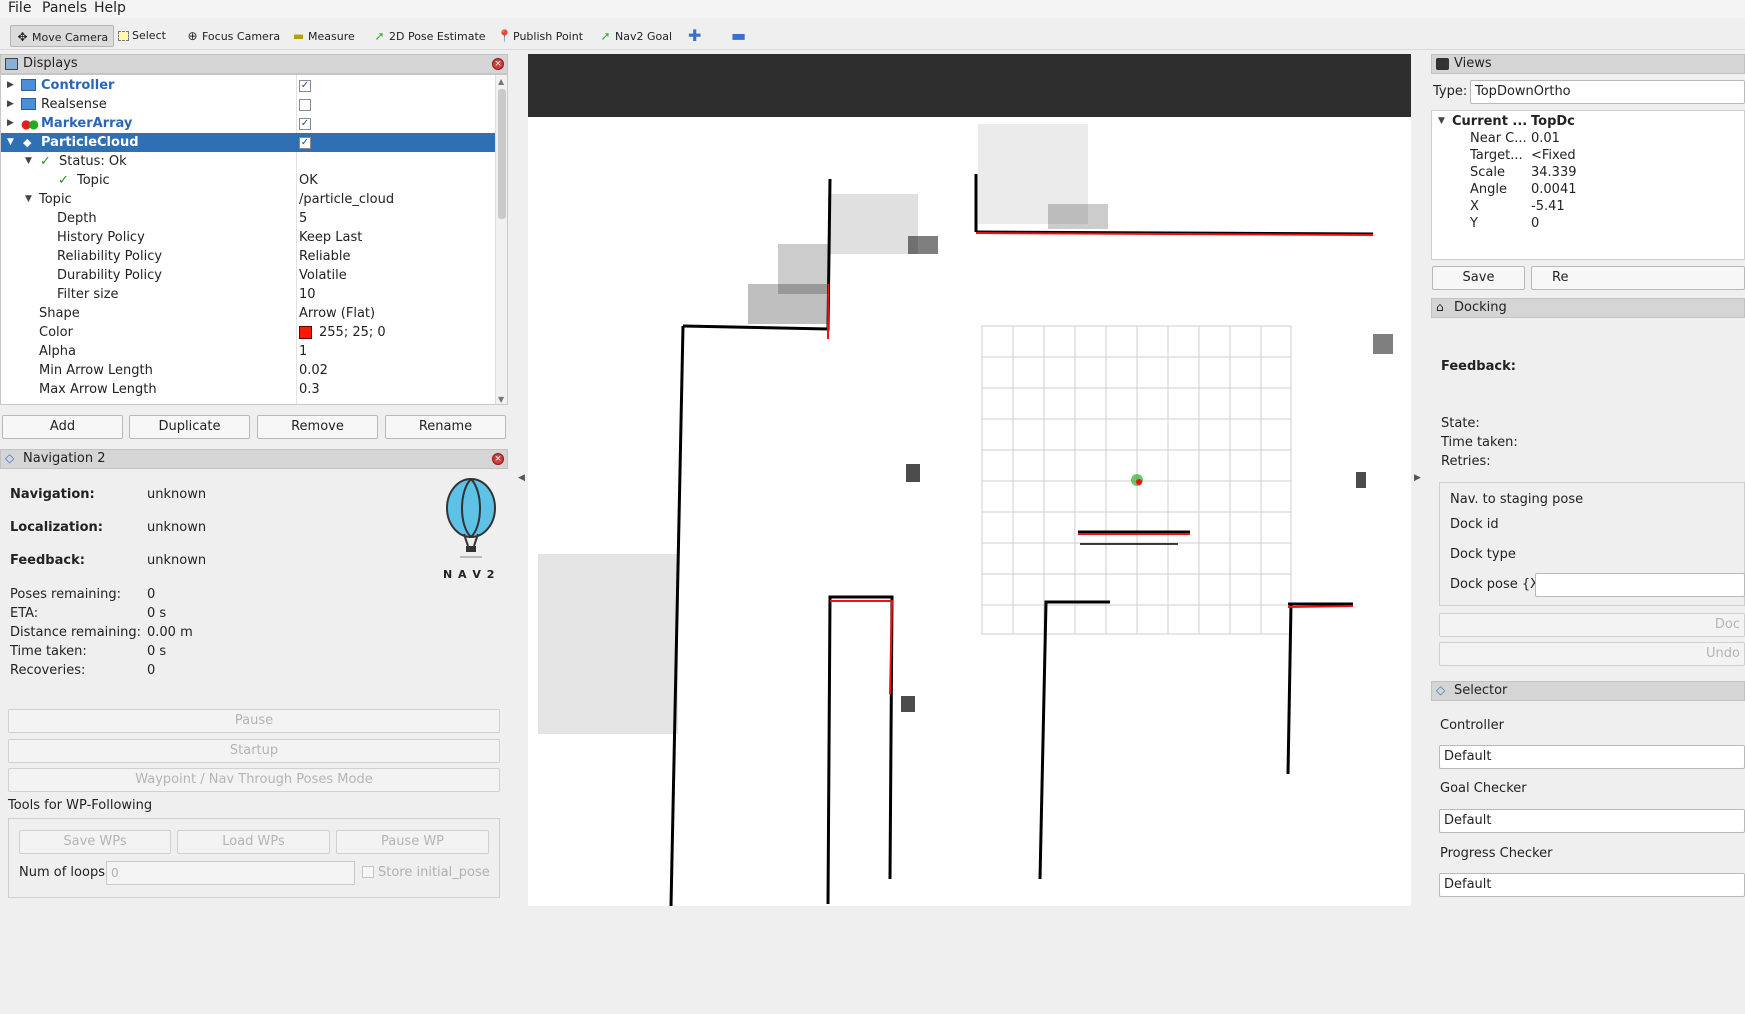 The image size is (1745, 1014). What do you see at coordinates (254, 64) in the screenshot?
I see `displays-panel-header: Displays ×` at bounding box center [254, 64].